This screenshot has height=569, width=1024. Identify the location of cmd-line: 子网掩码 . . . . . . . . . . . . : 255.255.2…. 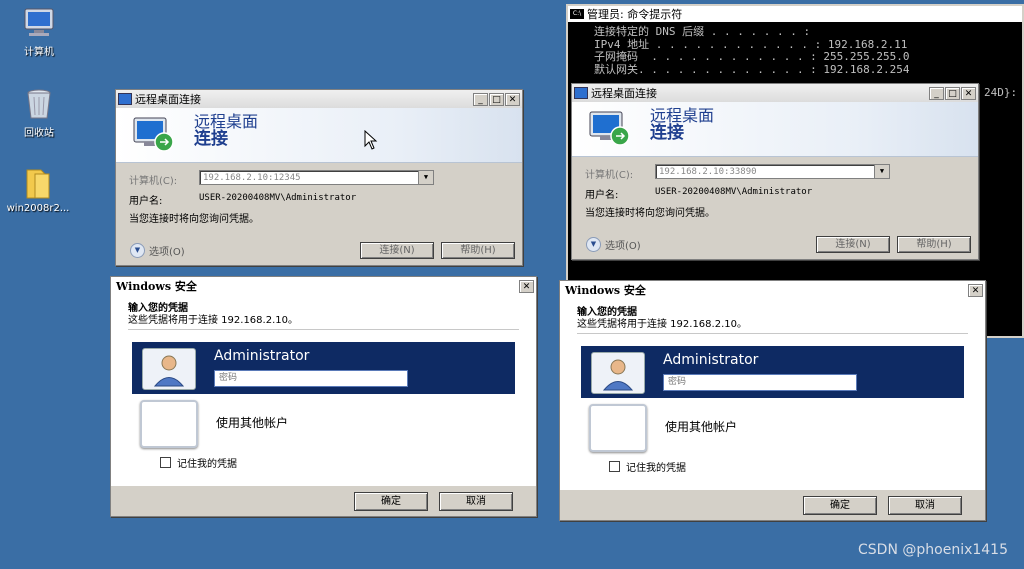
(752, 56).